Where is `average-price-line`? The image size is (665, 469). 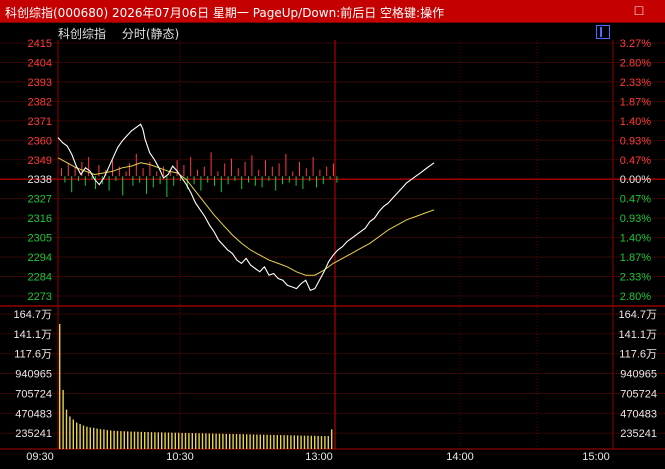
average-price-line is located at coordinates (246, 216).